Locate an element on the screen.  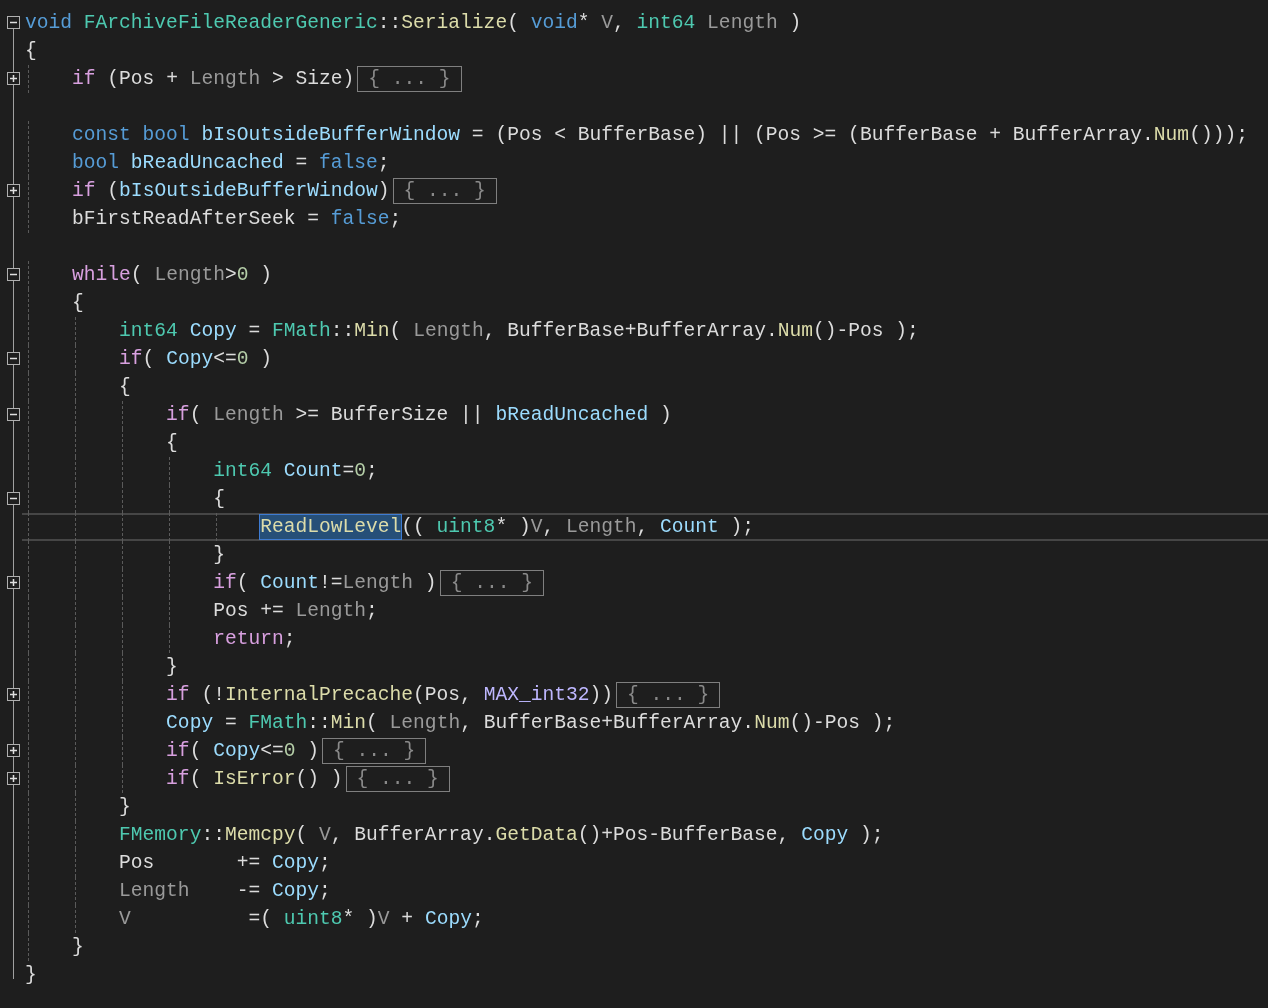
code-text: (Pos, is located at coordinates (442, 695).